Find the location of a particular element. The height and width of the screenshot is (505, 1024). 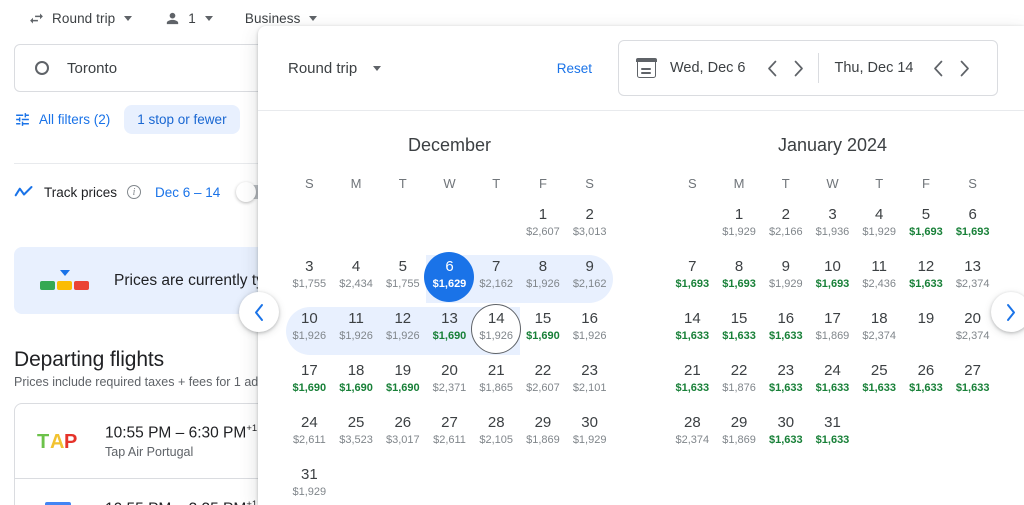

passengers-selector: 1 is located at coordinates (188, 18).